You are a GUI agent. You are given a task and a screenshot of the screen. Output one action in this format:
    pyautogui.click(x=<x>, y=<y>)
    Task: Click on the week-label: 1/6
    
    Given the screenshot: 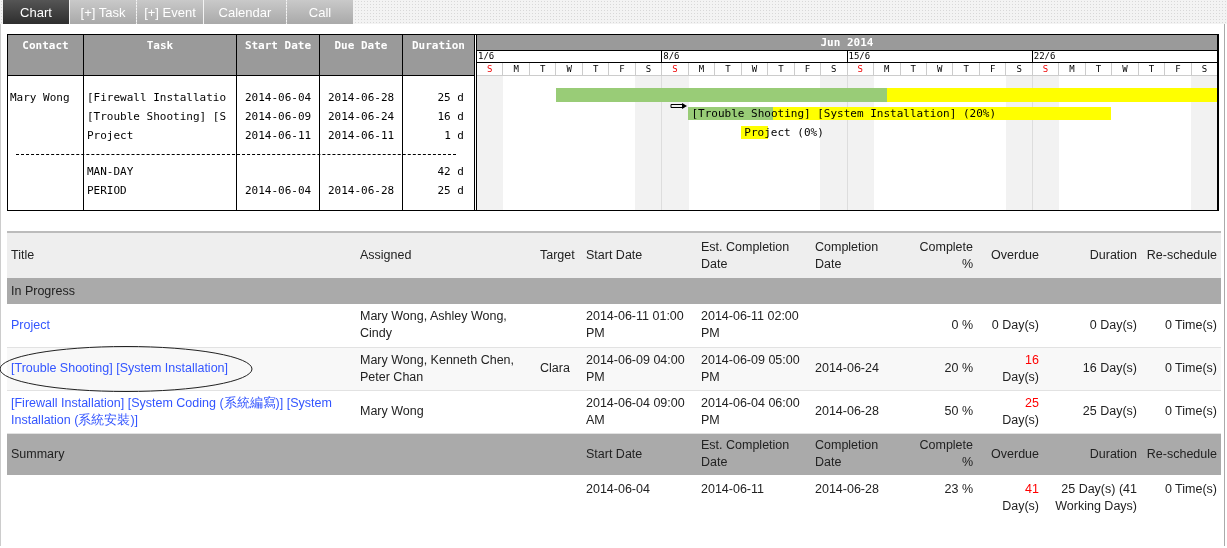 What is the action you would take?
    pyautogui.click(x=486, y=56)
    